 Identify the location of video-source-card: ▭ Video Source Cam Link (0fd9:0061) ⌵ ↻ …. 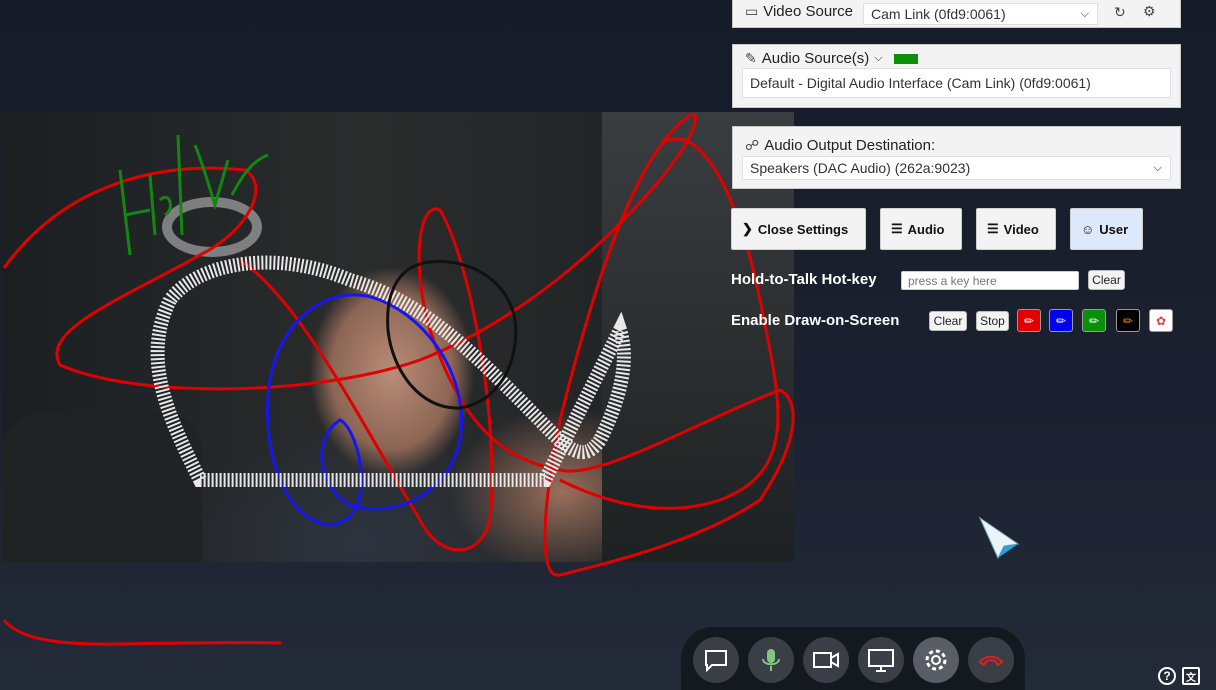
(956, 14).